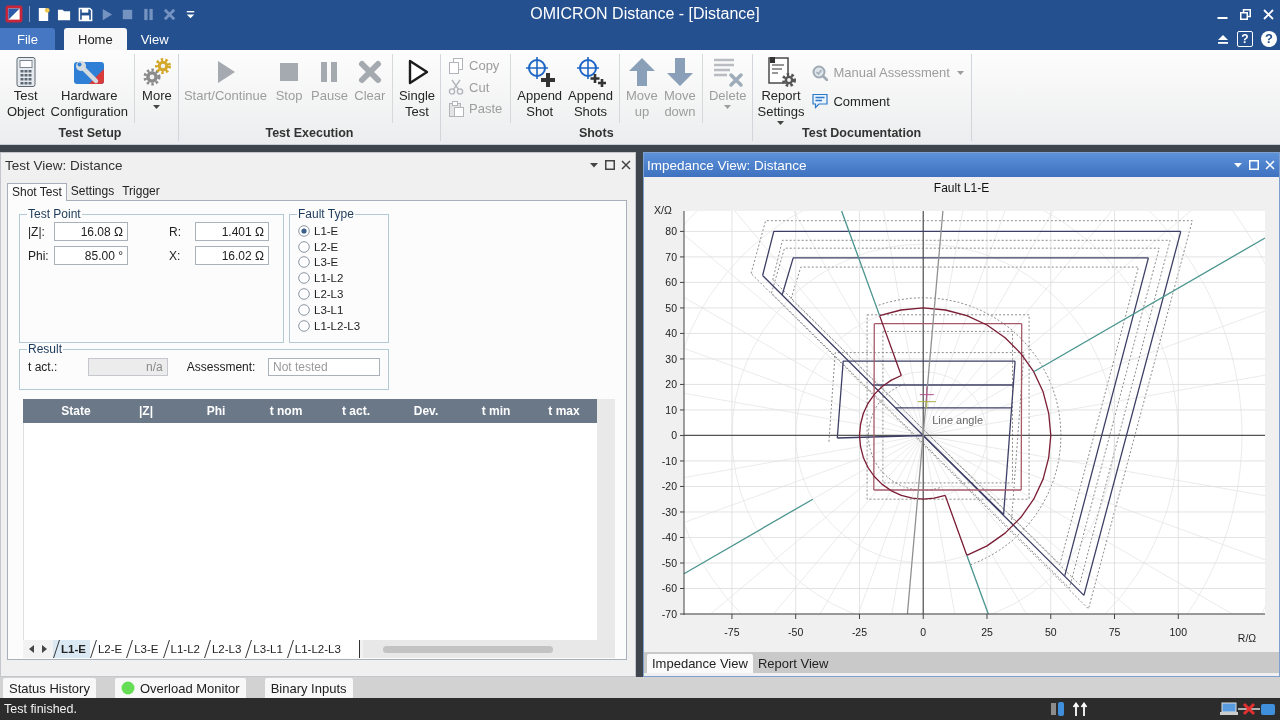 The height and width of the screenshot is (720, 1280). Describe the element at coordinates (957, 420) in the screenshot. I see `chart-annotation: Line angle` at that location.